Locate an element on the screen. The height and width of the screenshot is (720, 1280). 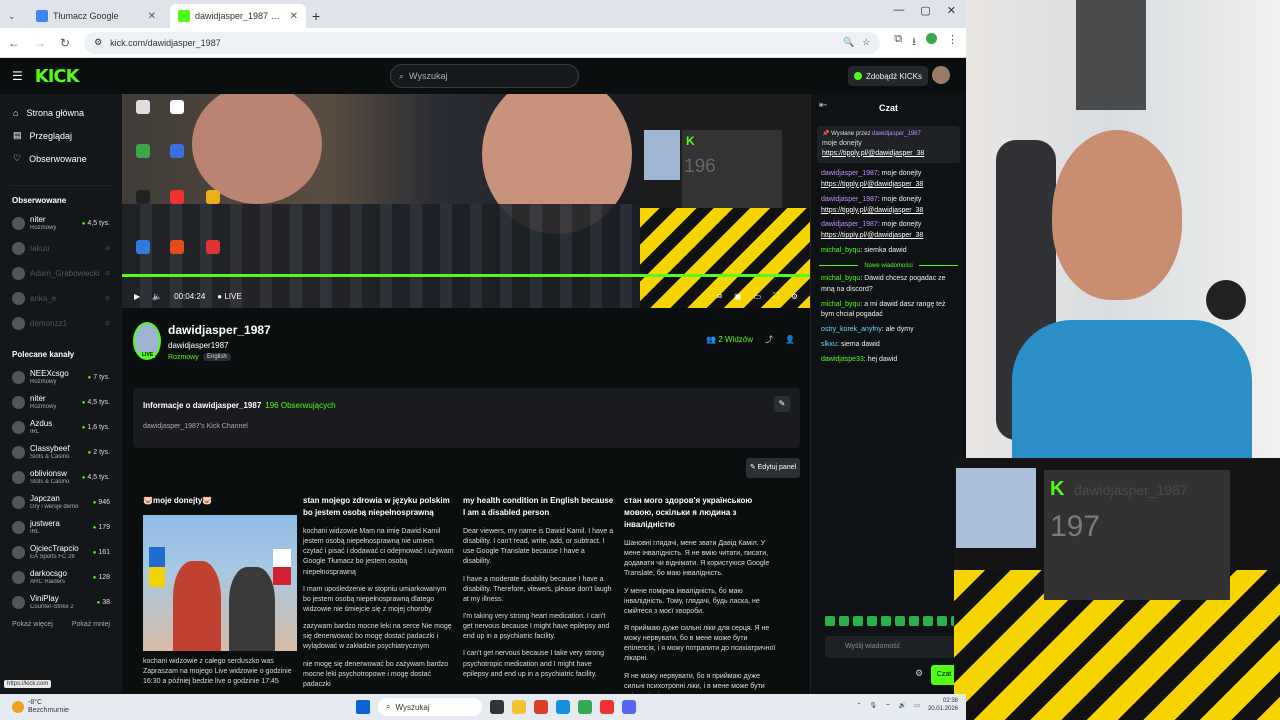
edit-about-button: ✎ is located at coordinates (782, 404).